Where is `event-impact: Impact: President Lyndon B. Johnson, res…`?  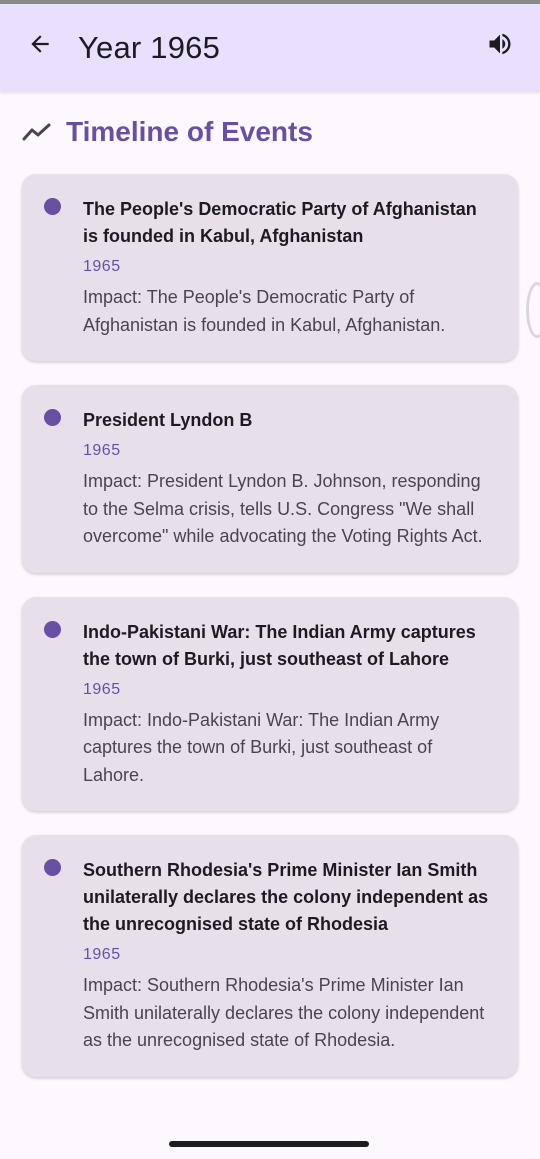
event-impact: Impact: President Lyndon B. Johnson, res… is located at coordinates (283, 508).